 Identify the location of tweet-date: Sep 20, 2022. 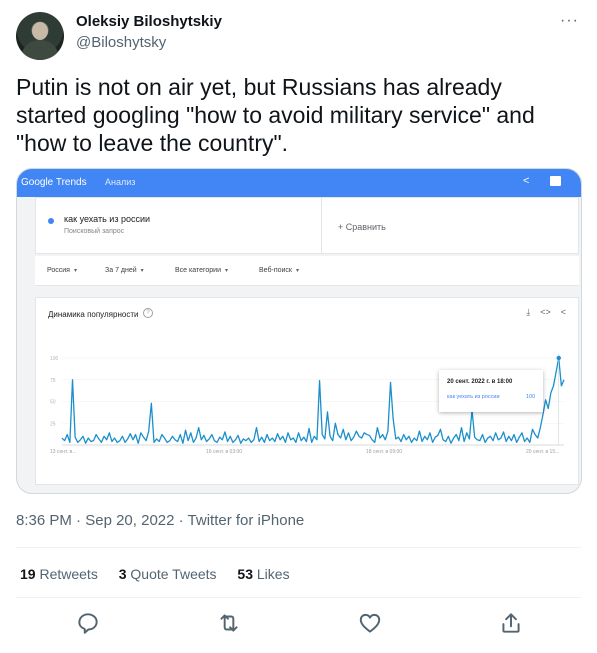
(129, 520).